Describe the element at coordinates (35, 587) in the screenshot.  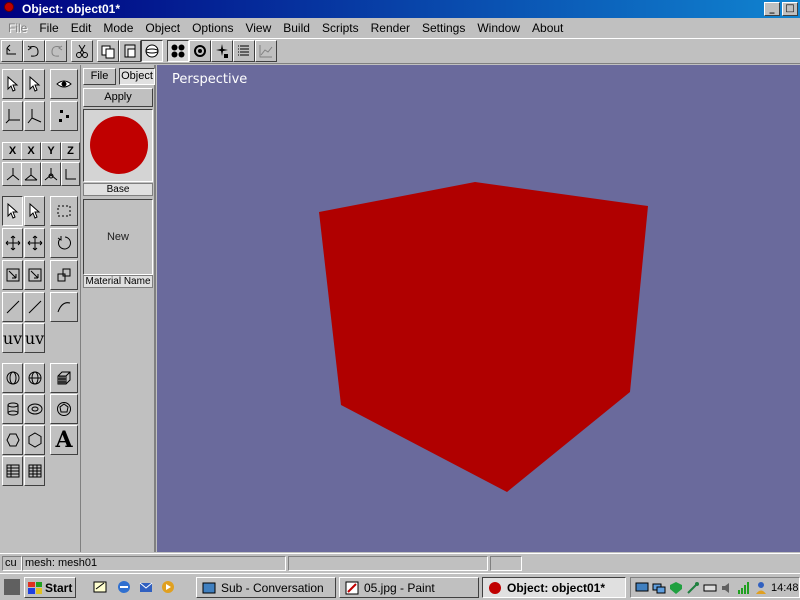
I see `windows-flag-icon` at that location.